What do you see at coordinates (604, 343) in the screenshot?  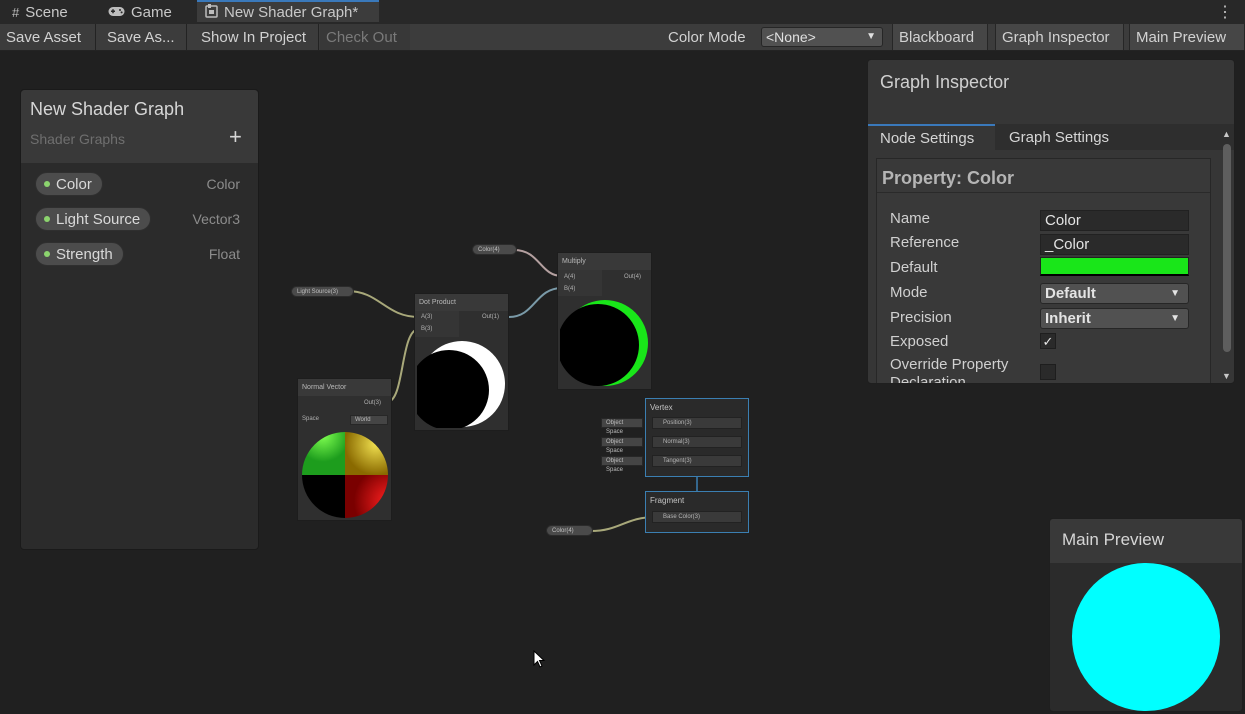 I see `multiply-preview` at bounding box center [604, 343].